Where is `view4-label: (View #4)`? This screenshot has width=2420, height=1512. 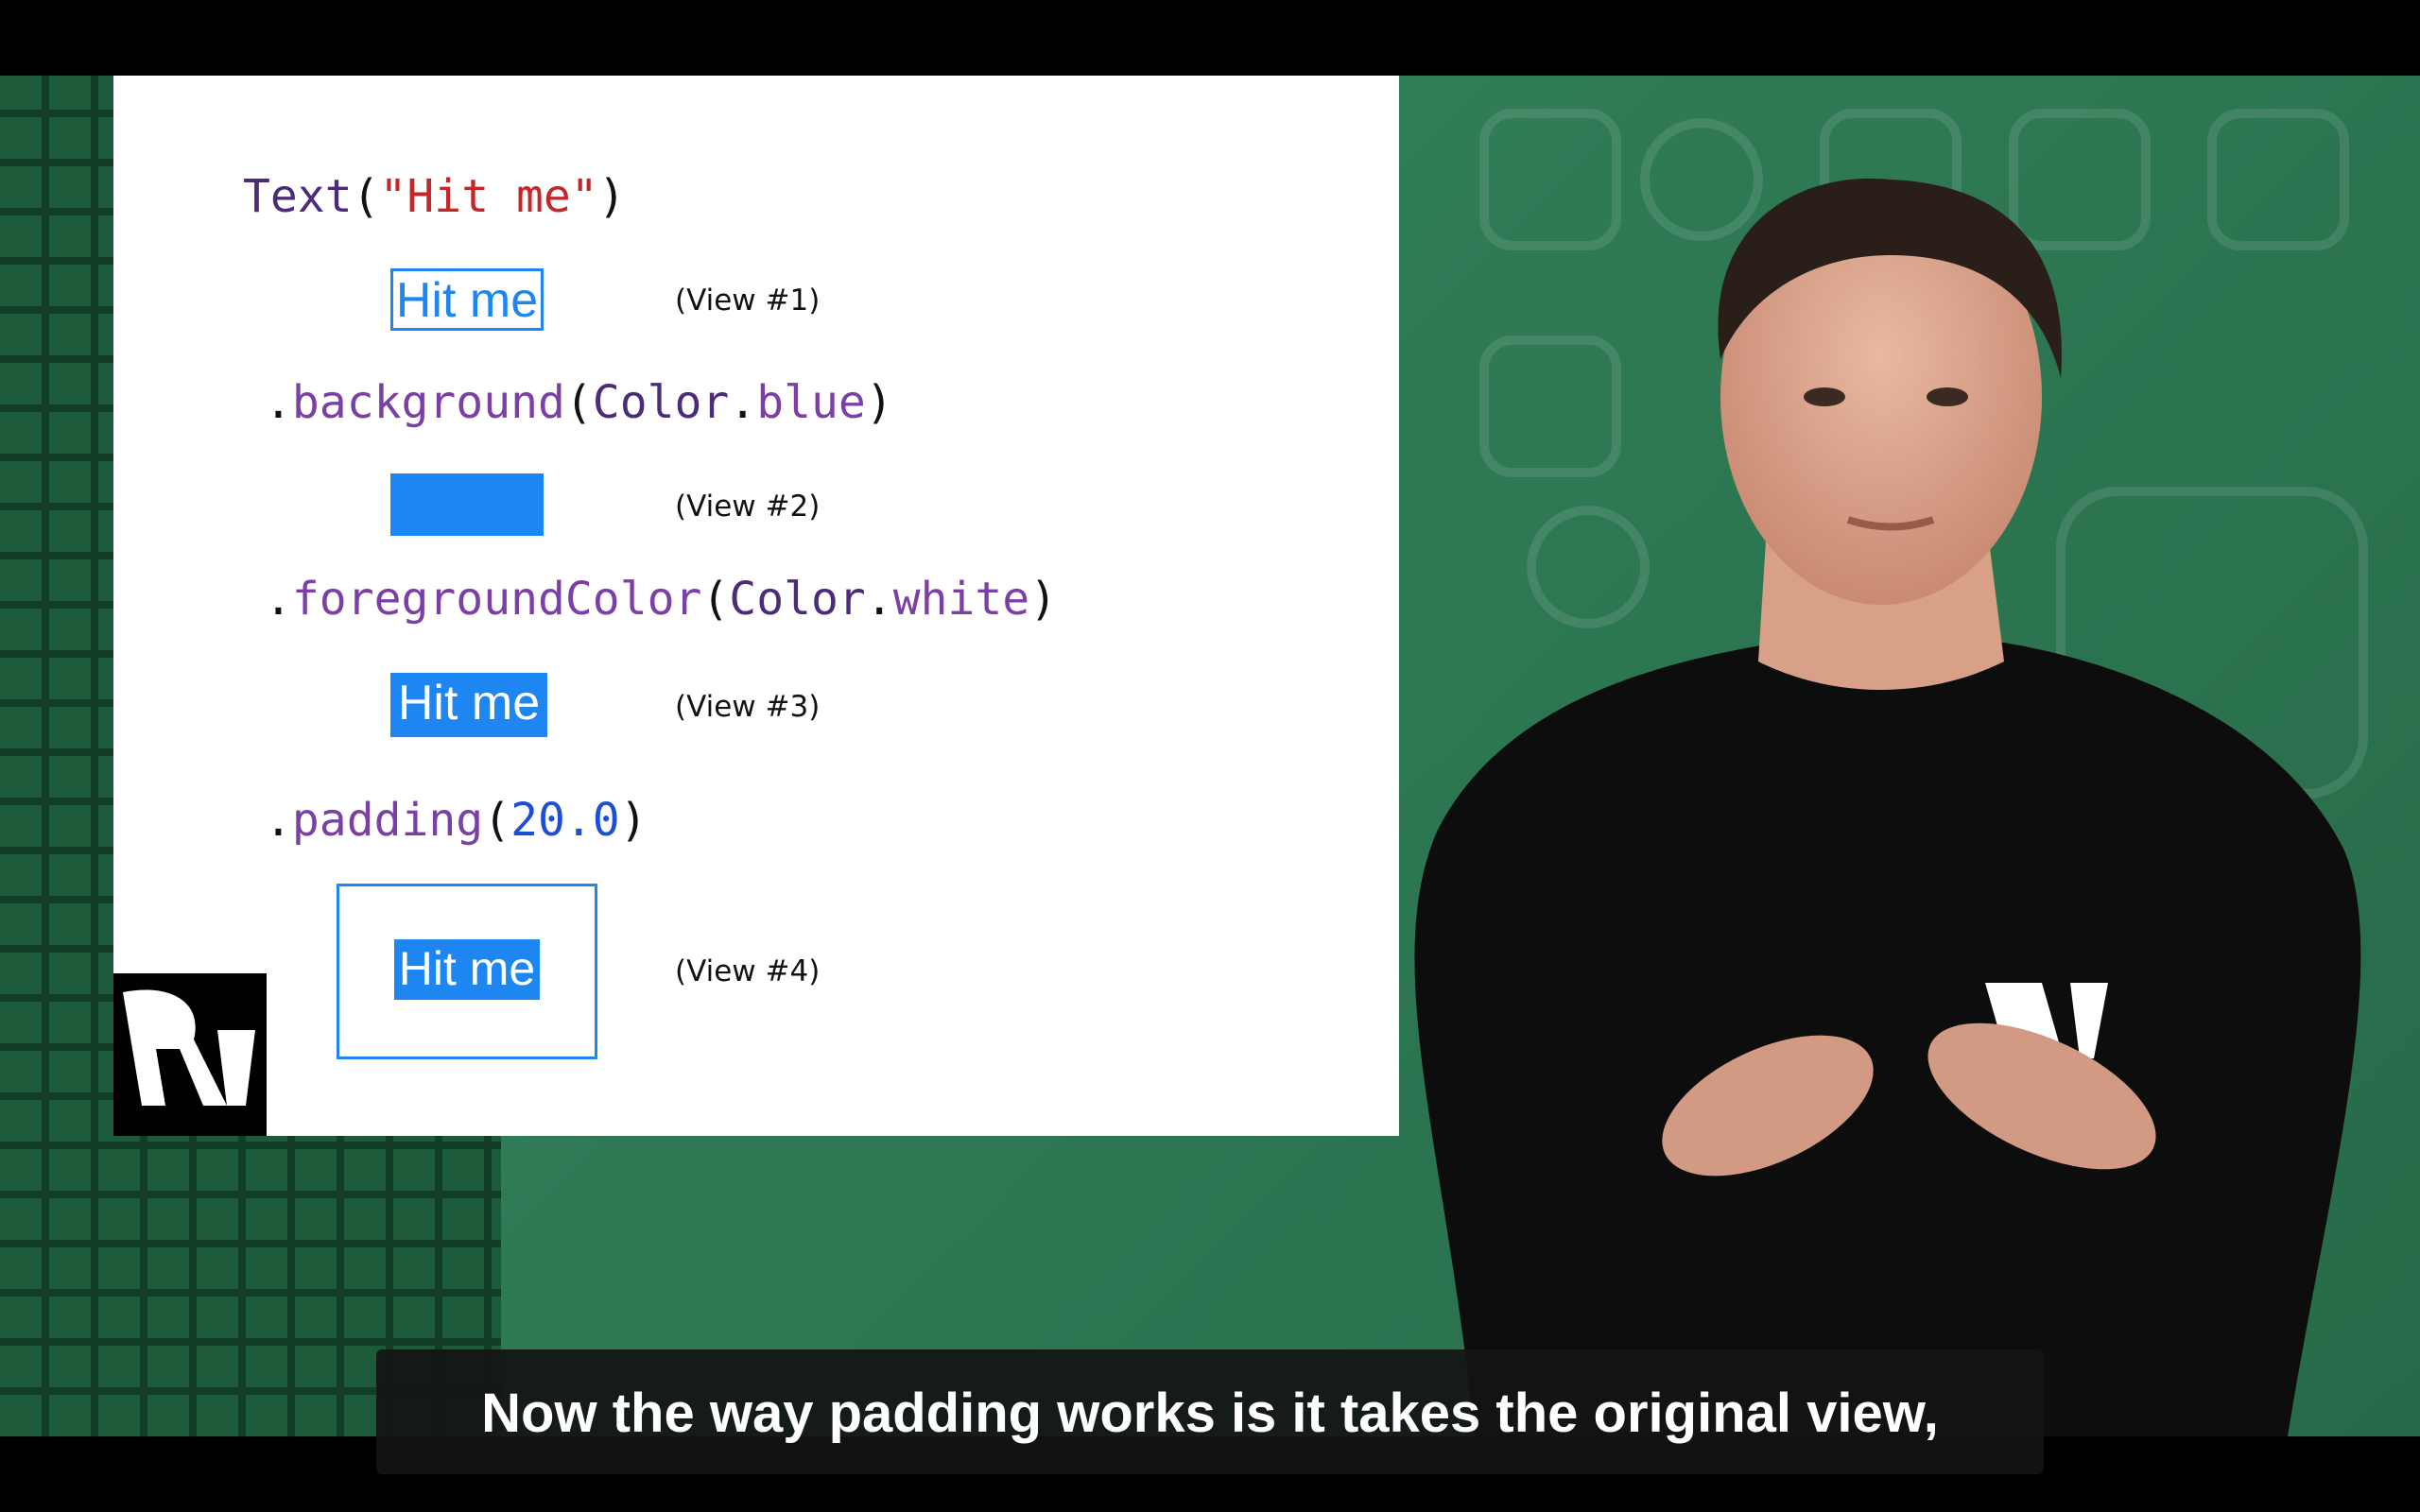
view4-label: (View #4) is located at coordinates (748, 971).